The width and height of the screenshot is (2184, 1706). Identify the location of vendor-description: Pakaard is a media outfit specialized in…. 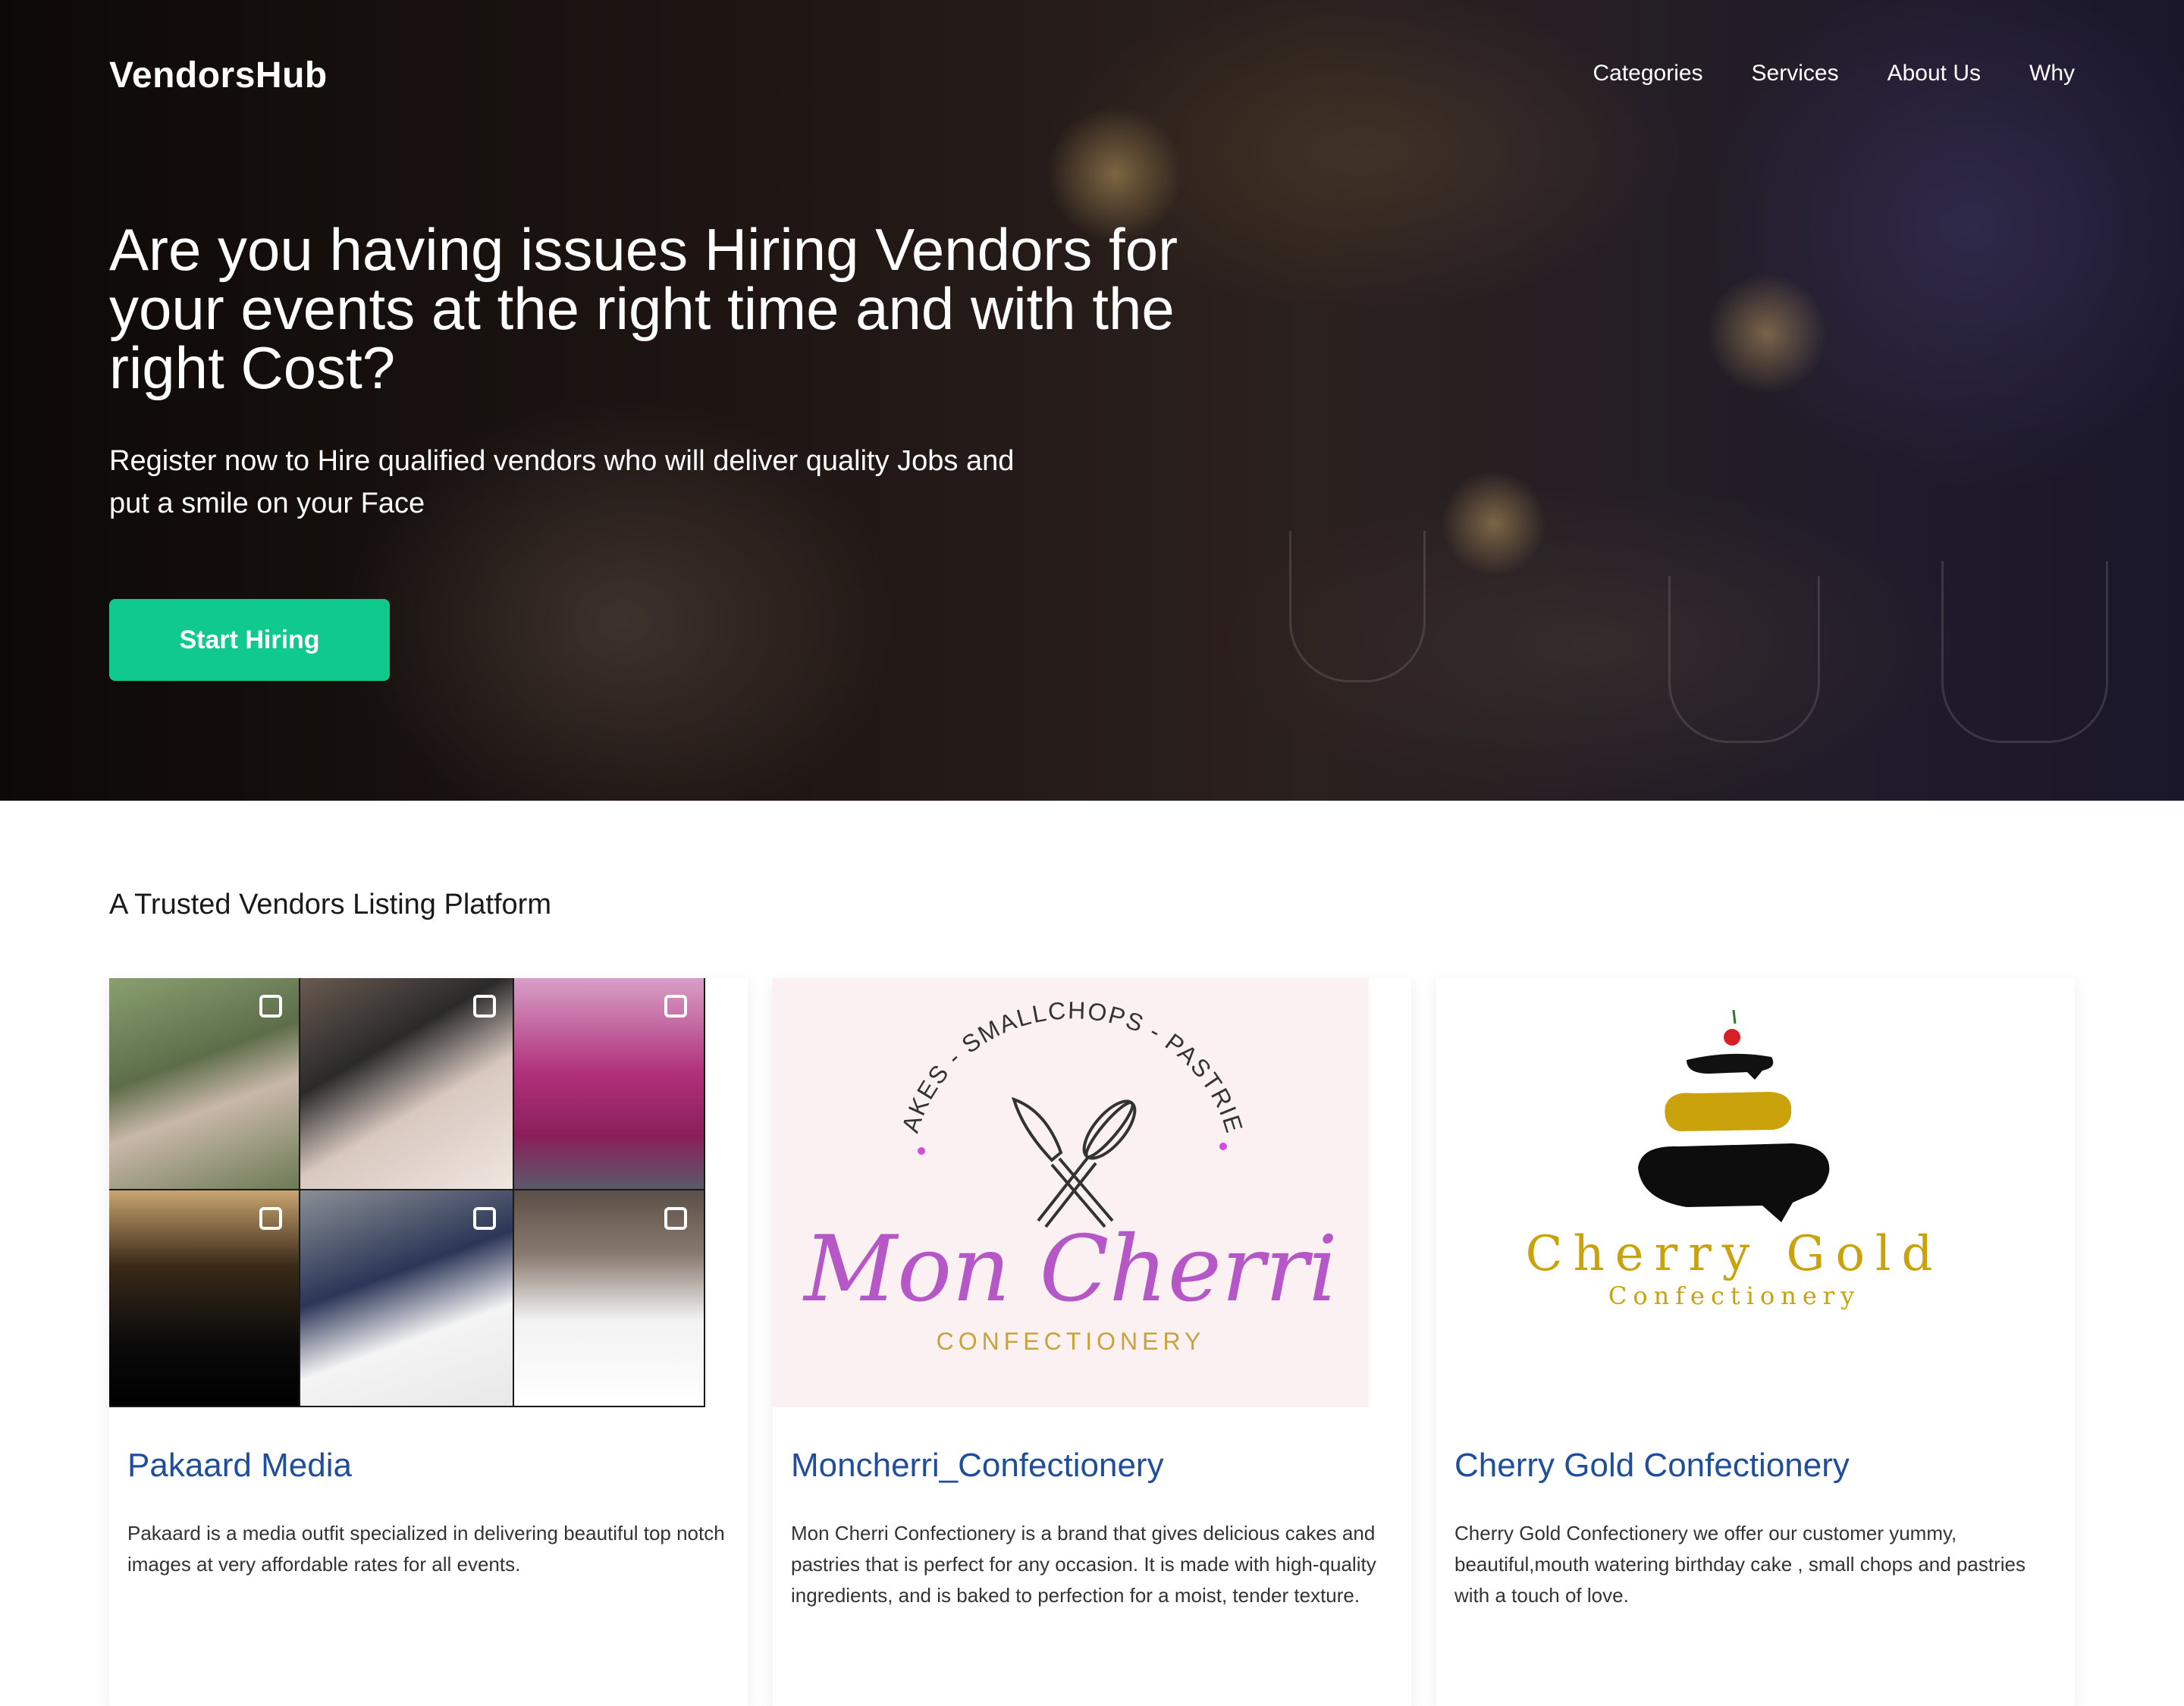
(426, 1549).